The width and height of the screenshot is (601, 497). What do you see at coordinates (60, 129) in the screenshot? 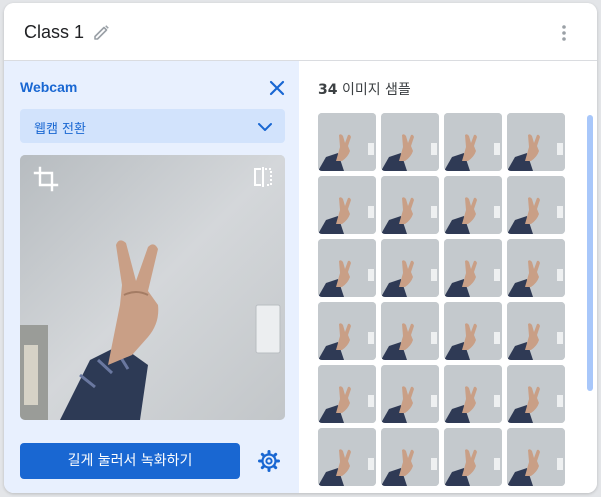
I see `switch-webcam-label: 웹캠 전환` at bounding box center [60, 129].